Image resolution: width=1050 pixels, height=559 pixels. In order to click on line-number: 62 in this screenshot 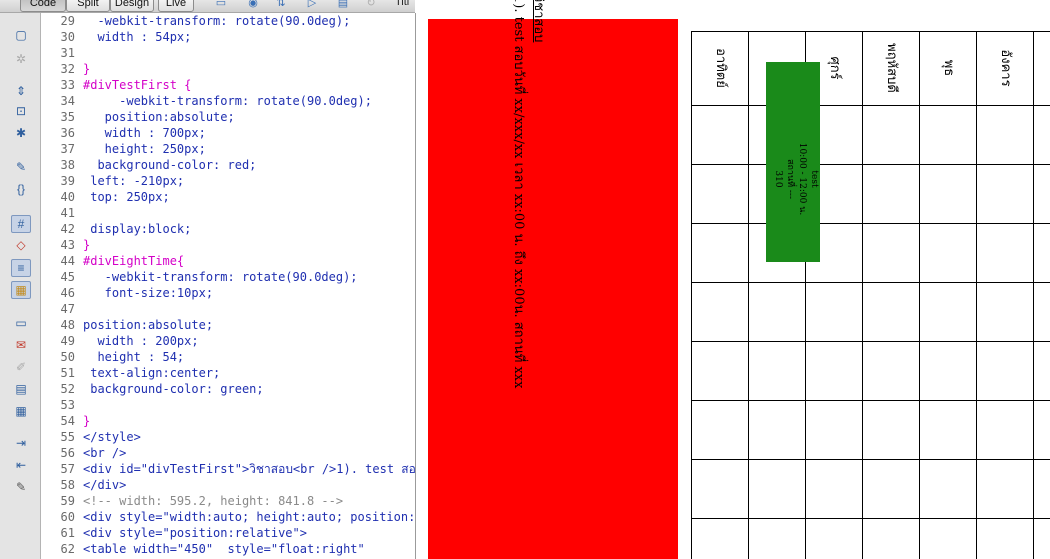, I will do `click(67, 549)`.